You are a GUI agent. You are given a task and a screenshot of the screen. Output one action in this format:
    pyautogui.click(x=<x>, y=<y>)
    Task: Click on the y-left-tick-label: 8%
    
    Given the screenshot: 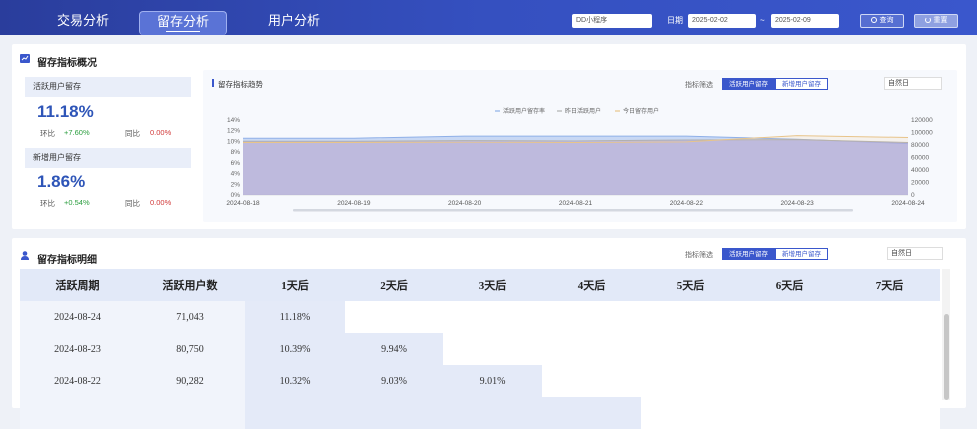 What is the action you would take?
    pyautogui.click(x=236, y=152)
    